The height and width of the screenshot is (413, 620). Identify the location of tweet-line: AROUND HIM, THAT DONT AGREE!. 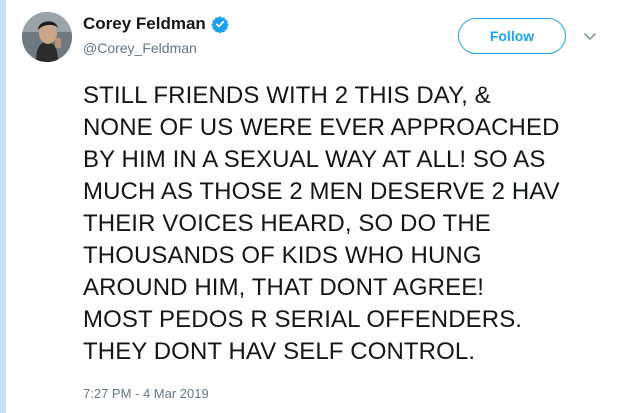
(284, 287).